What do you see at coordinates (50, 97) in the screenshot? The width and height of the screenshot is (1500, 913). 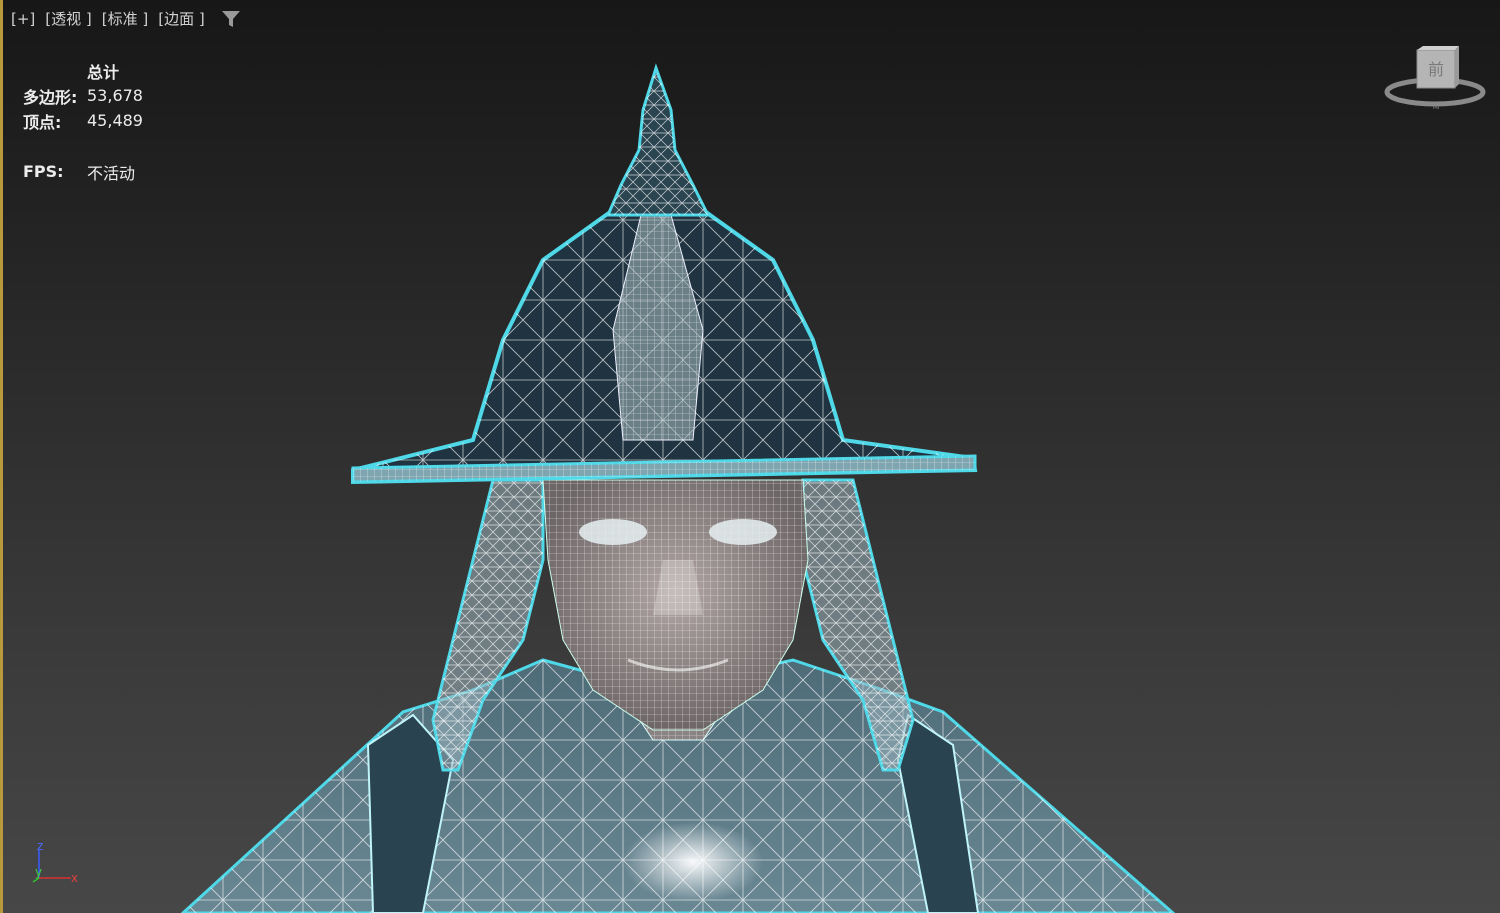 I see `polygons-label: 多边形:` at bounding box center [50, 97].